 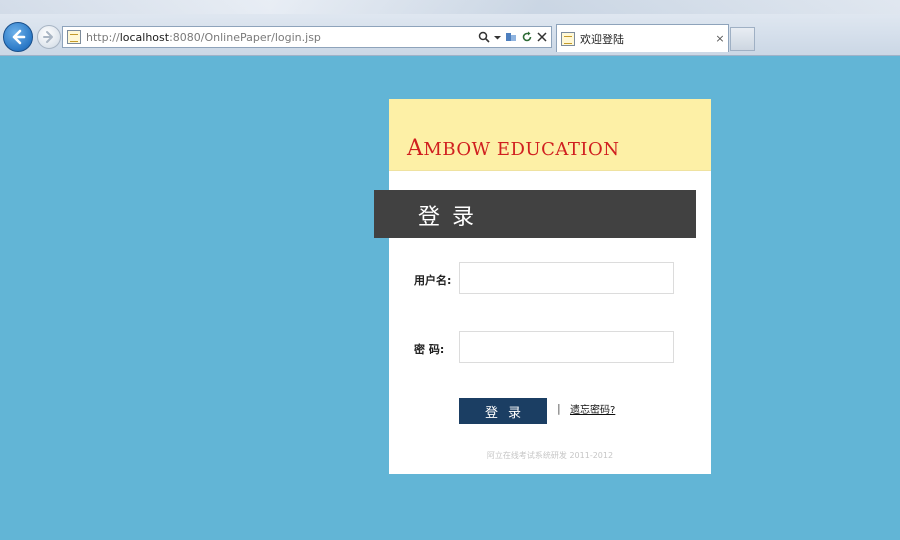 I want to click on tab-title: 欢迎登陆, so click(x=602, y=39).